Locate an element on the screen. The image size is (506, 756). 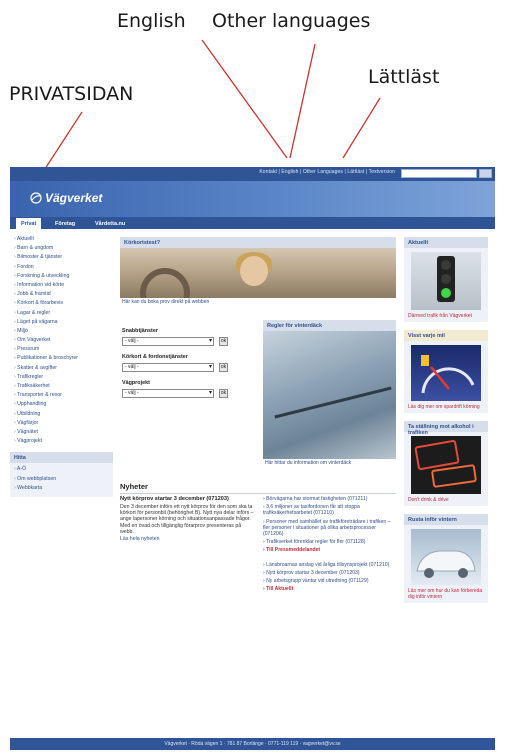
logo-text: Vägverket is located at coordinates (74, 198).